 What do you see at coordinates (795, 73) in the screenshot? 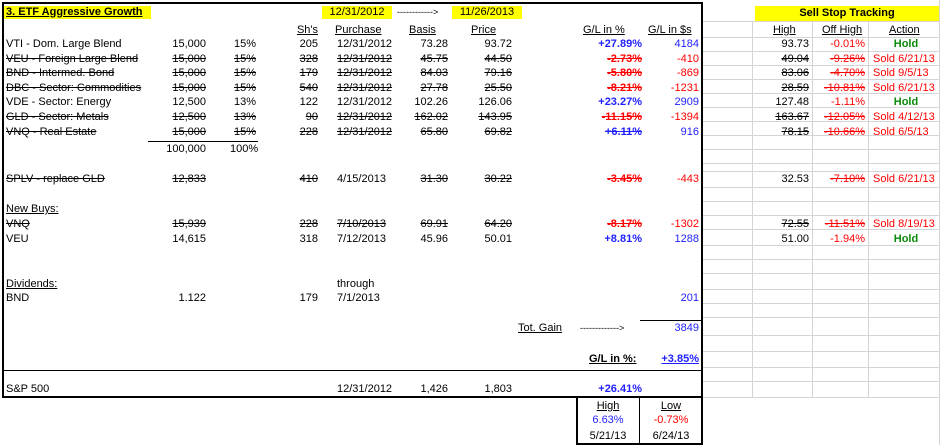
I see `holdings-high: 83.06` at bounding box center [795, 73].